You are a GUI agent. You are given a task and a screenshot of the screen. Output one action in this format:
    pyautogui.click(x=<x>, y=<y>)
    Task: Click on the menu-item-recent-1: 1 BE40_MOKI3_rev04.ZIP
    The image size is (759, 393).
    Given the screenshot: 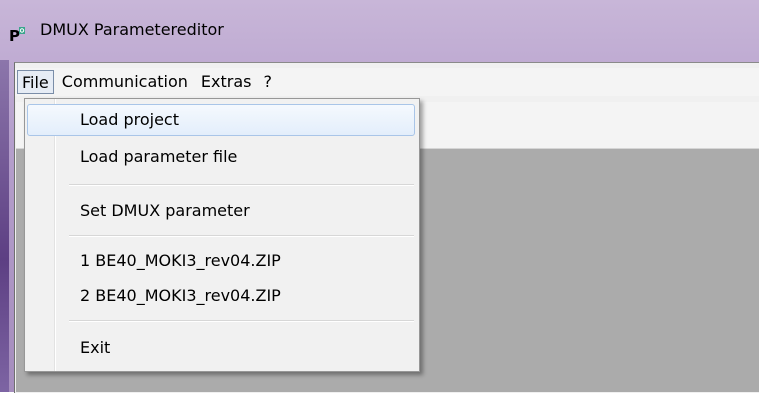 What is the action you would take?
    pyautogui.click(x=221, y=261)
    